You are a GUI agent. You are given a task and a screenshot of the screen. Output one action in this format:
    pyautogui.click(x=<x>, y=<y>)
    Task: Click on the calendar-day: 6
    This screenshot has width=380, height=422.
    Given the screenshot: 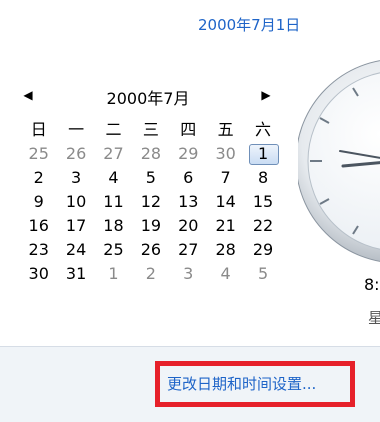 What is the action you would take?
    pyautogui.click(x=188, y=178)
    